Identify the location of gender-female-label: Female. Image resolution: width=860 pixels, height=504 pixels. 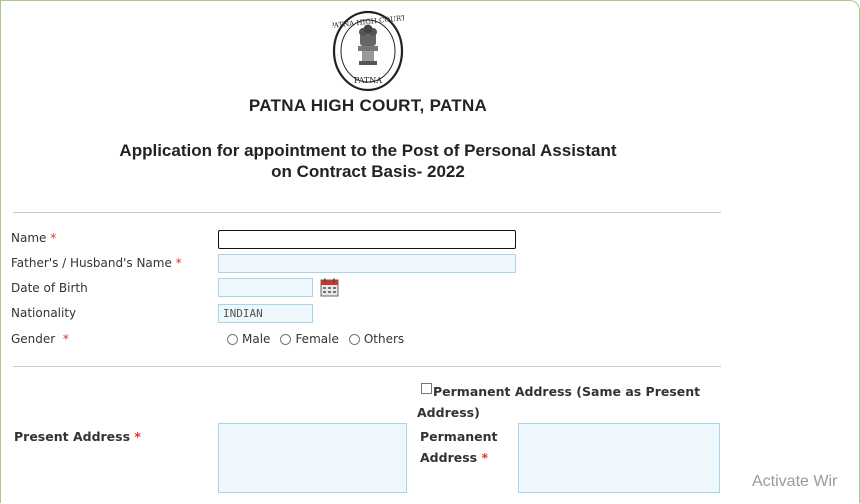
(317, 339).